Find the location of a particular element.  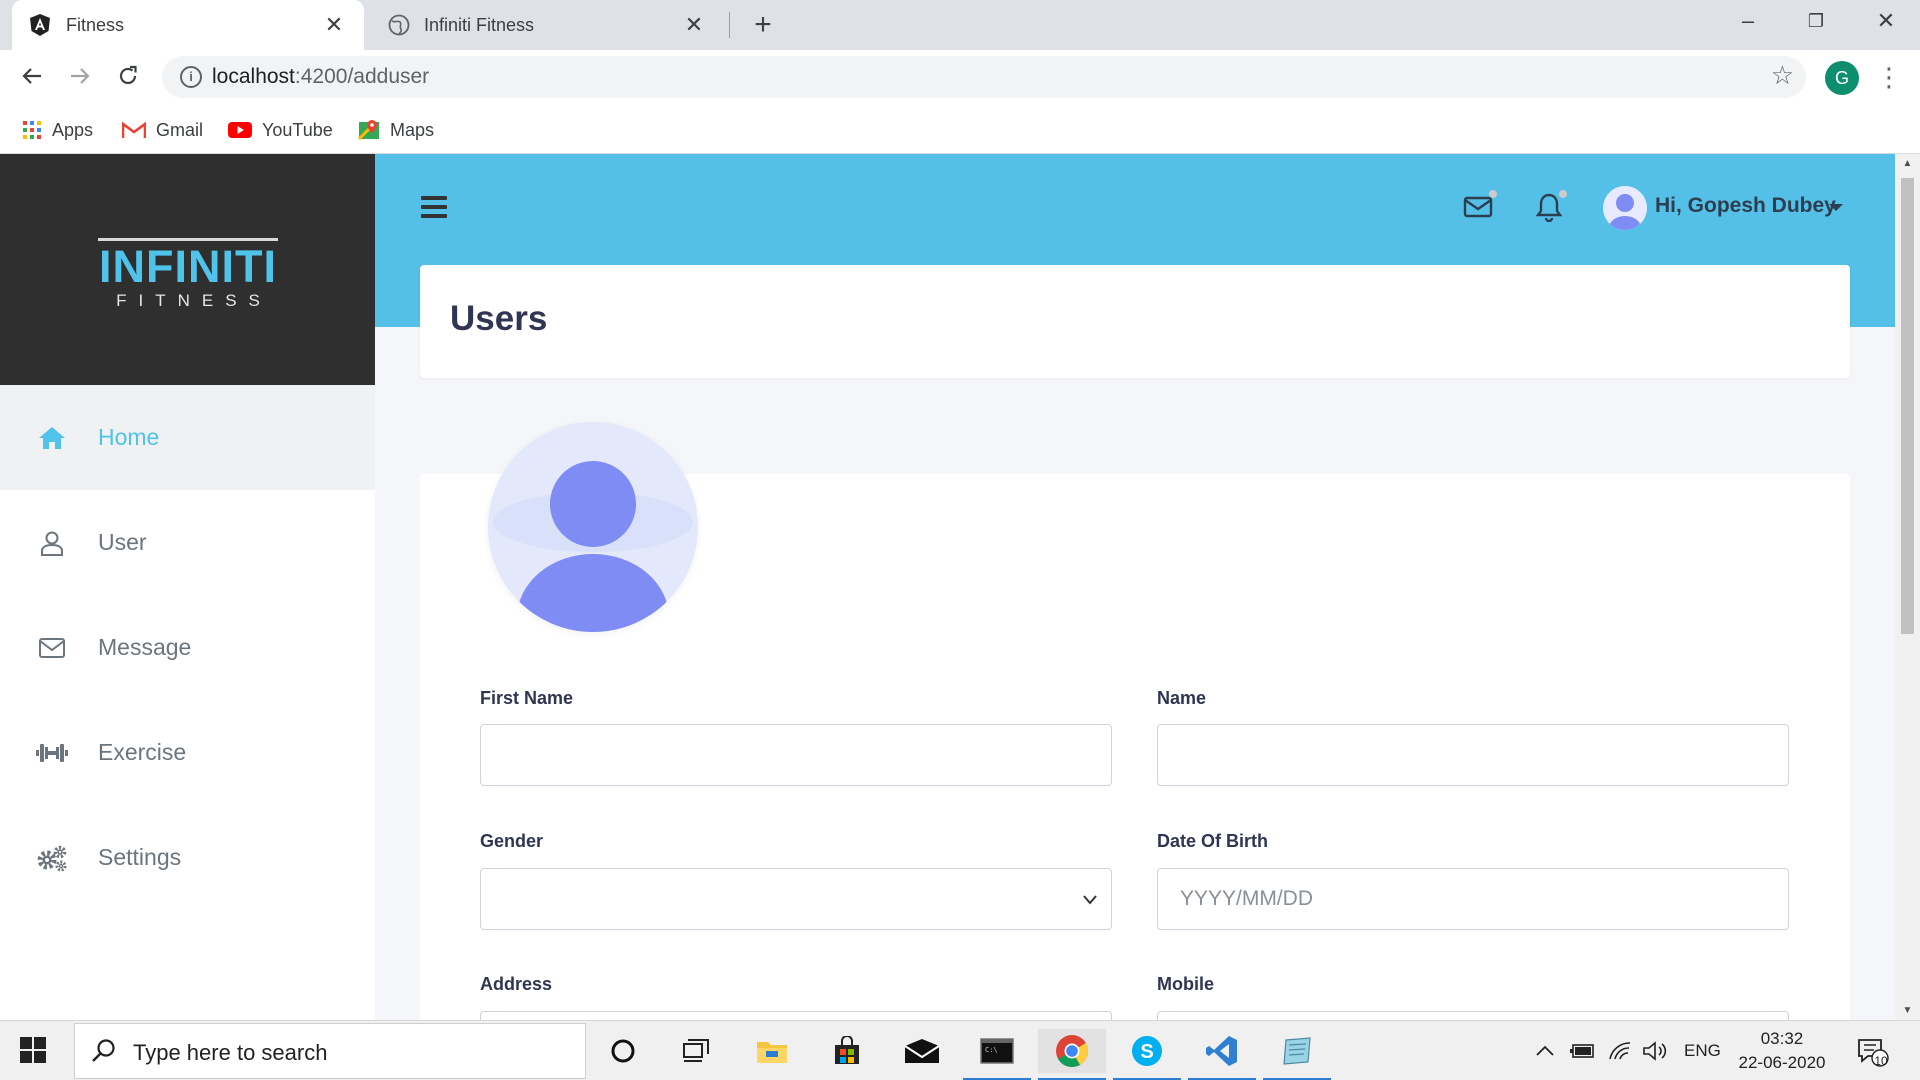

mobile-label: Mobile is located at coordinates (1185, 984).